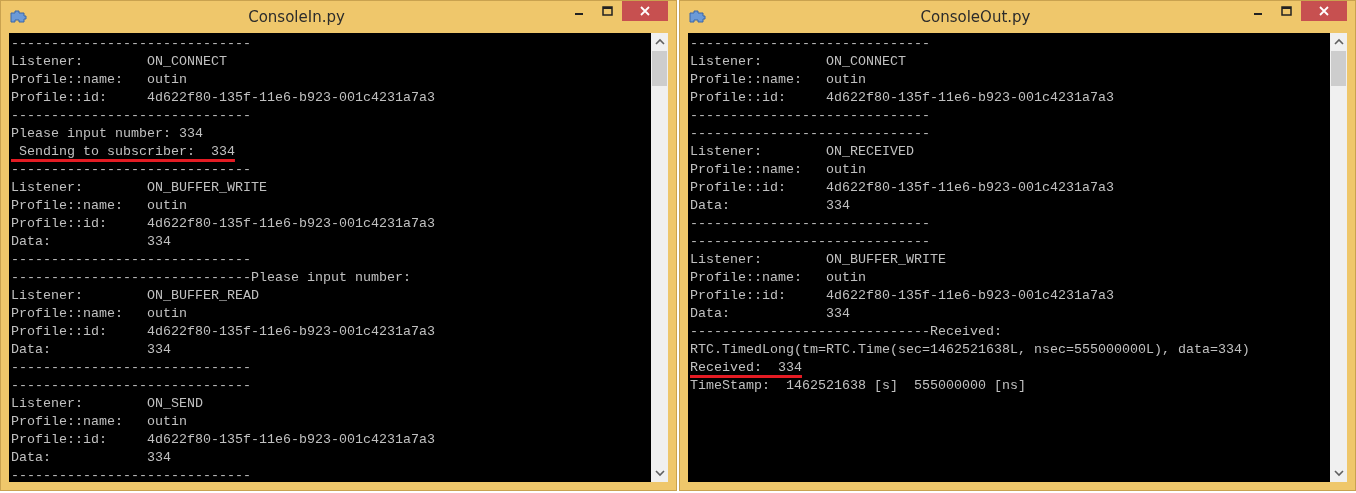 The image size is (1356, 493). What do you see at coordinates (107, 133) in the screenshot?
I see `console-line: Please input number: 334` at bounding box center [107, 133].